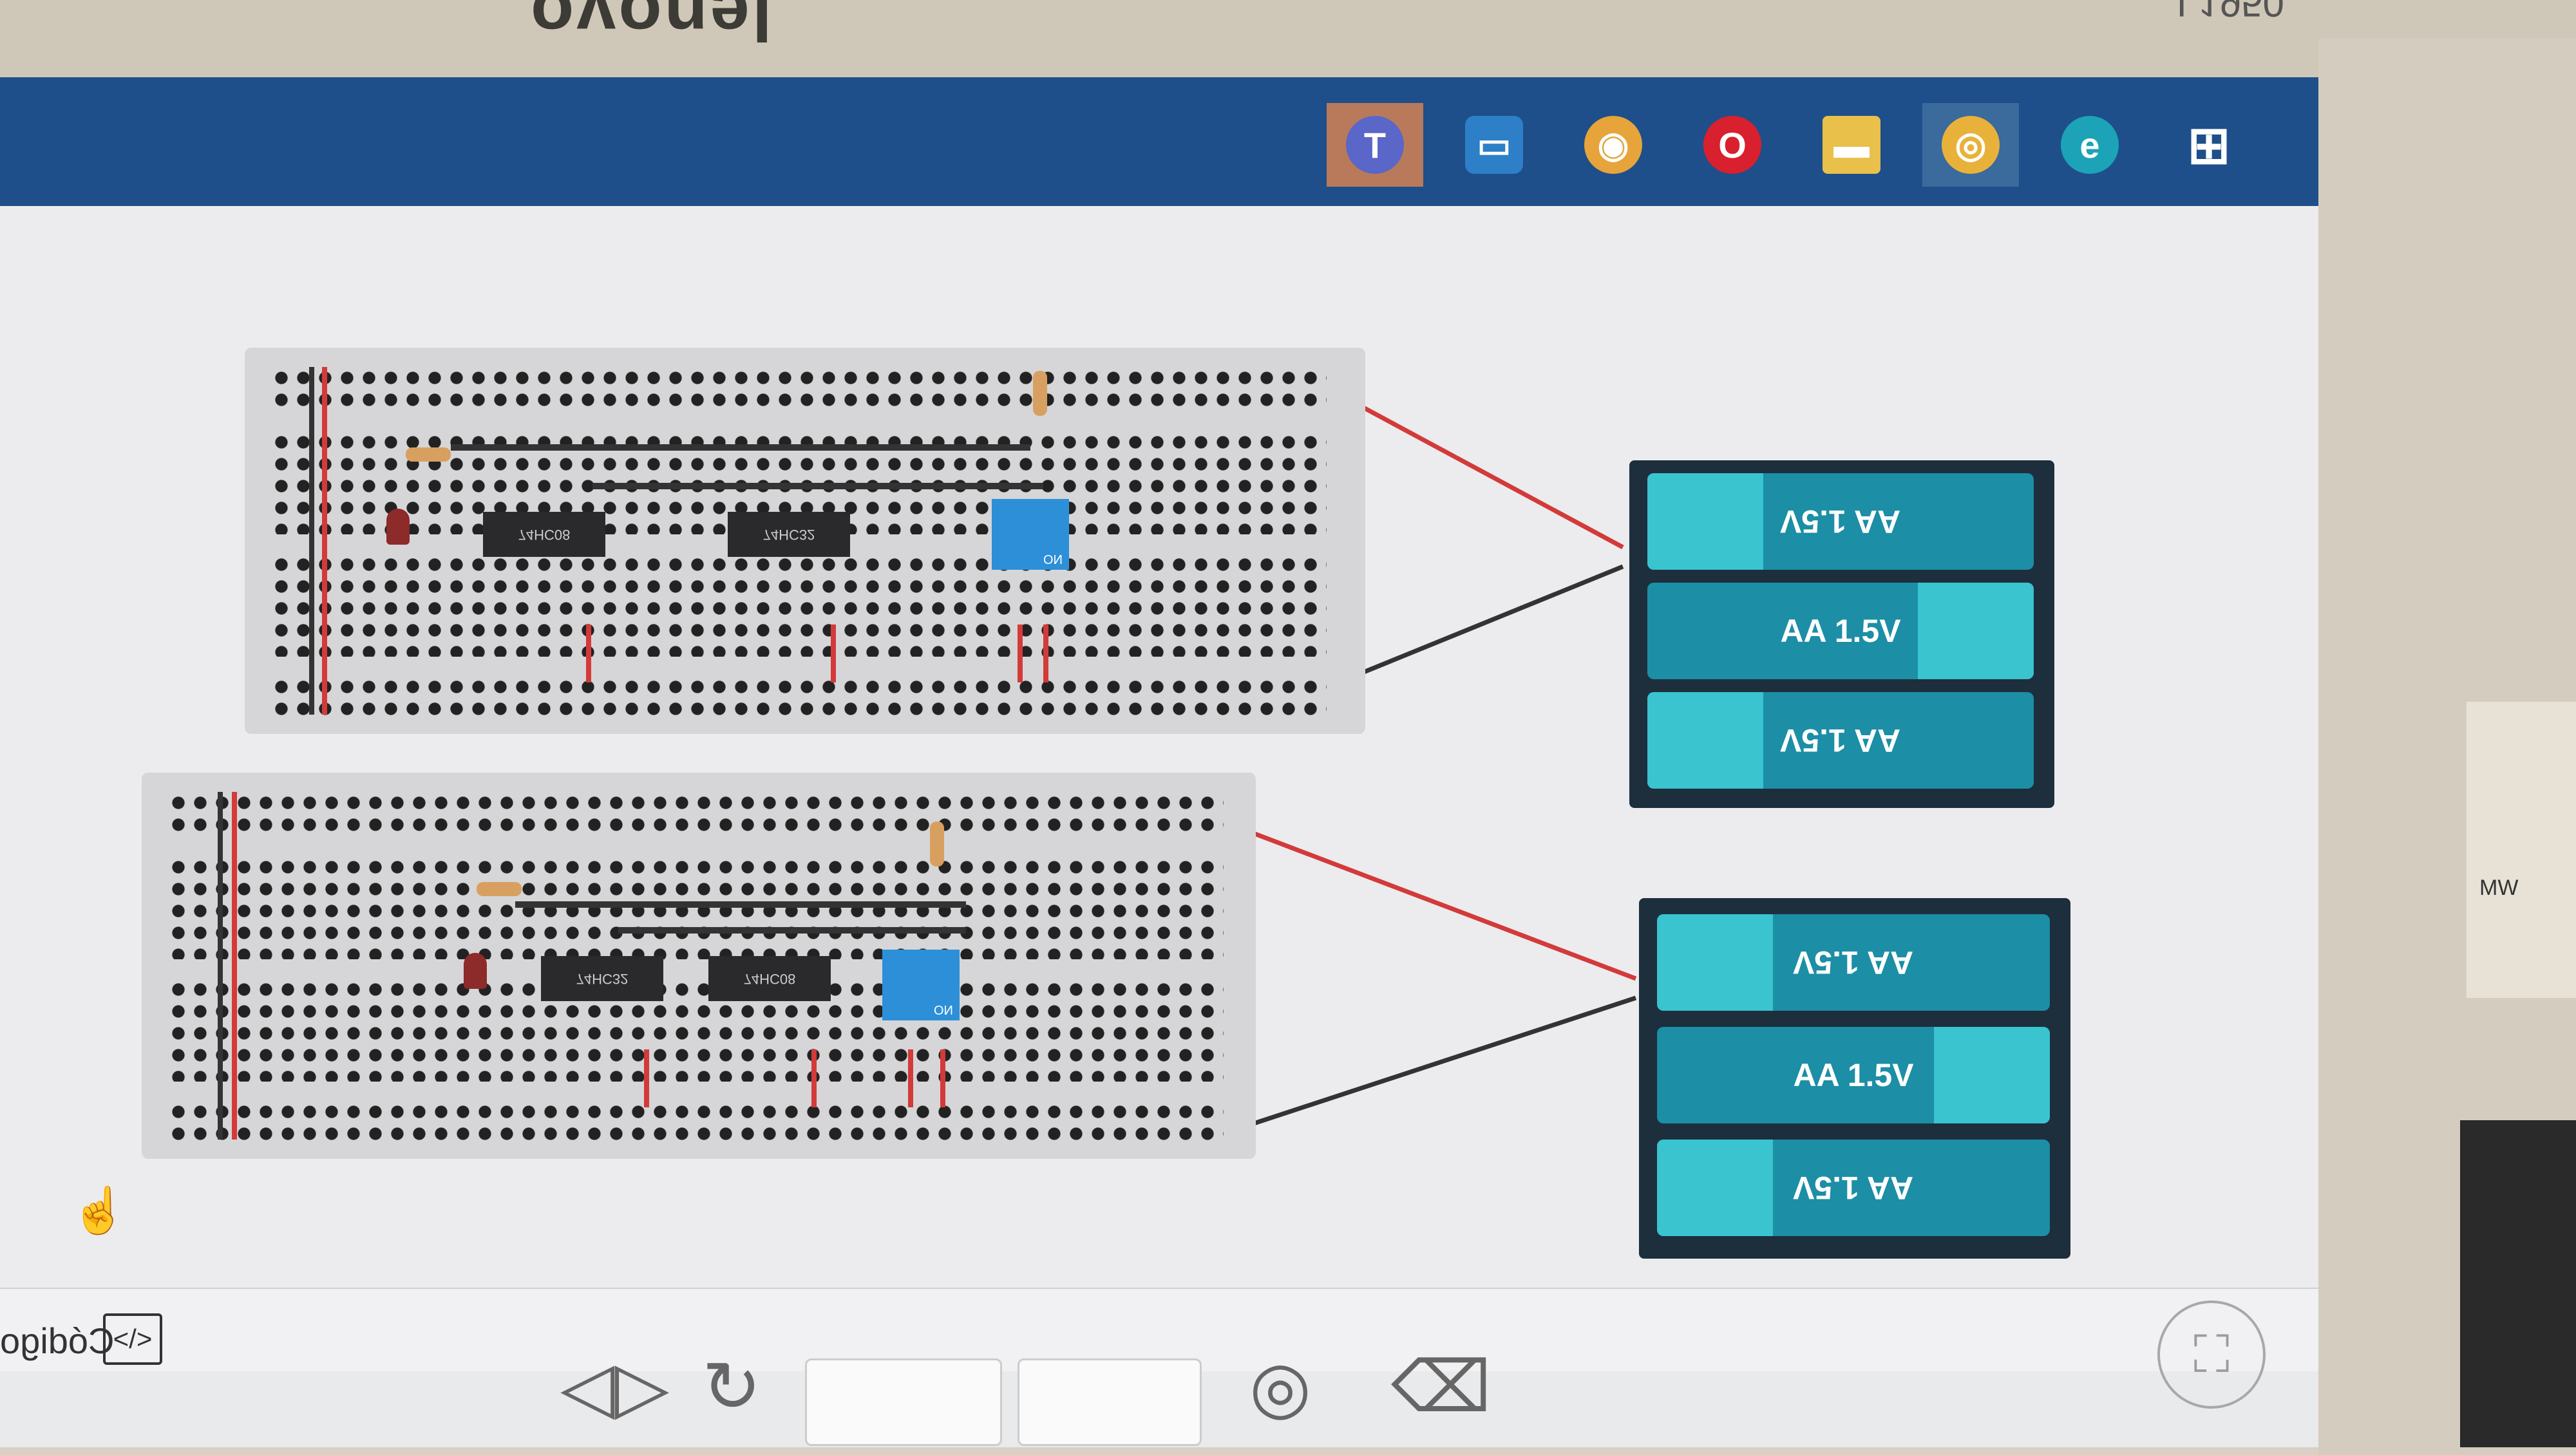  I want to click on sticker-label: MW, so click(2499, 888).